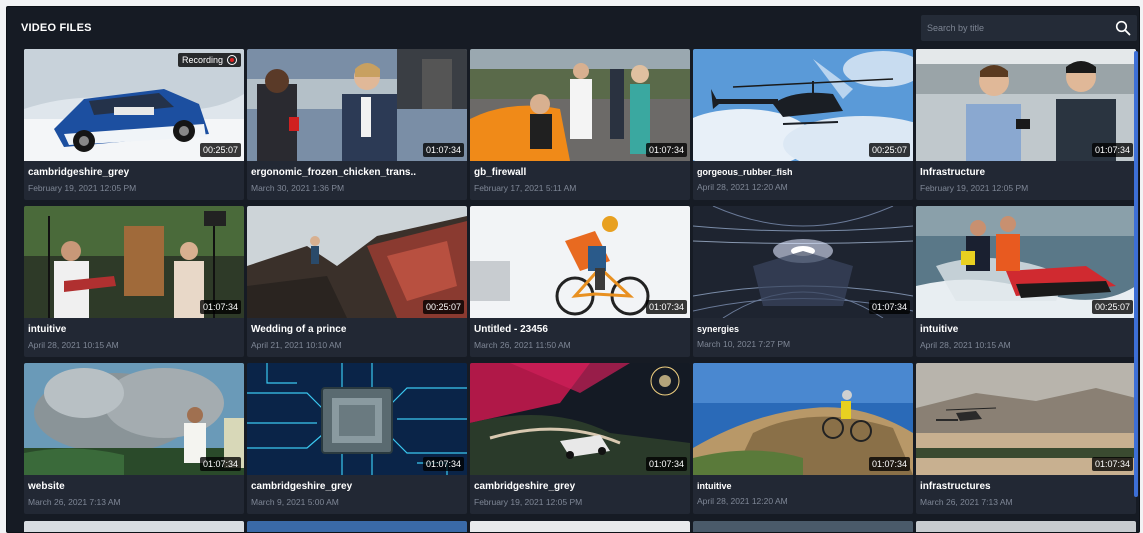  I want to click on recording-badge: Recording, so click(209, 60).